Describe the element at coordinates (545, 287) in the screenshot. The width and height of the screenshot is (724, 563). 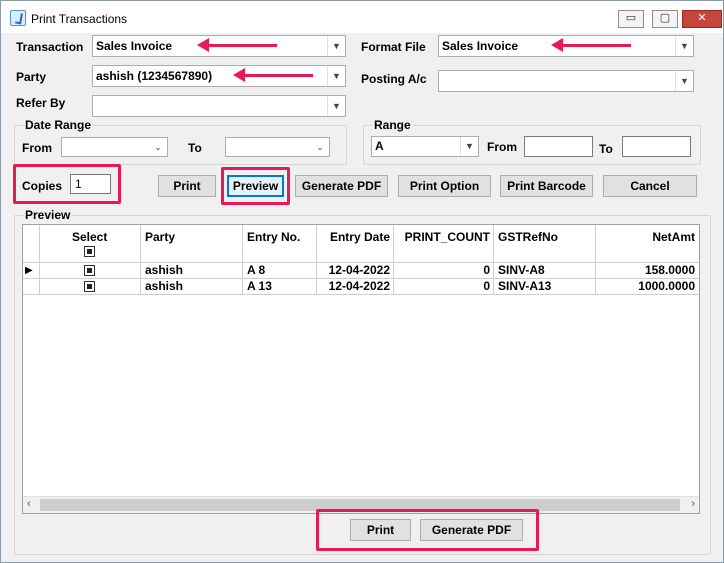
I see `cell-gstrefno: SINV-A13` at that location.